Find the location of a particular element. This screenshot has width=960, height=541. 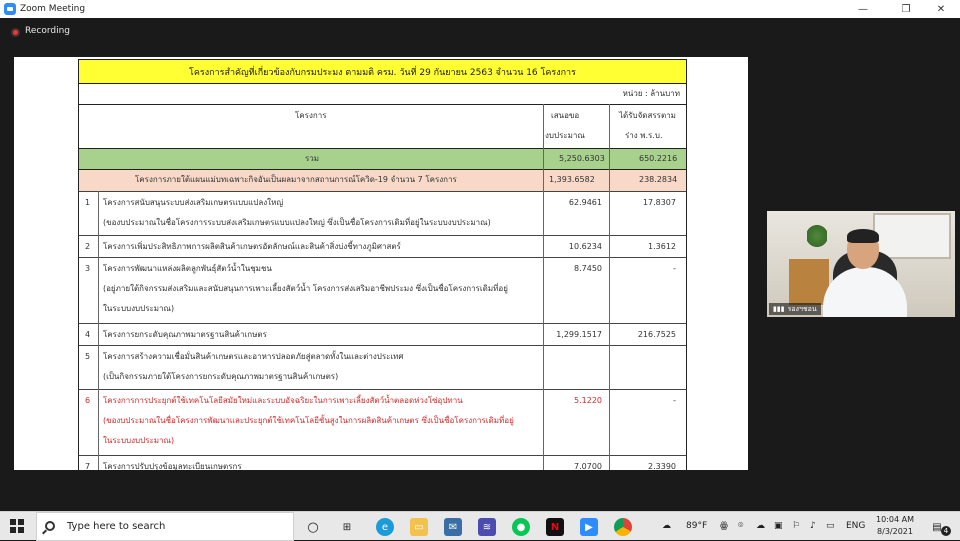

row-received: 216.7525 is located at coordinates (656, 334).